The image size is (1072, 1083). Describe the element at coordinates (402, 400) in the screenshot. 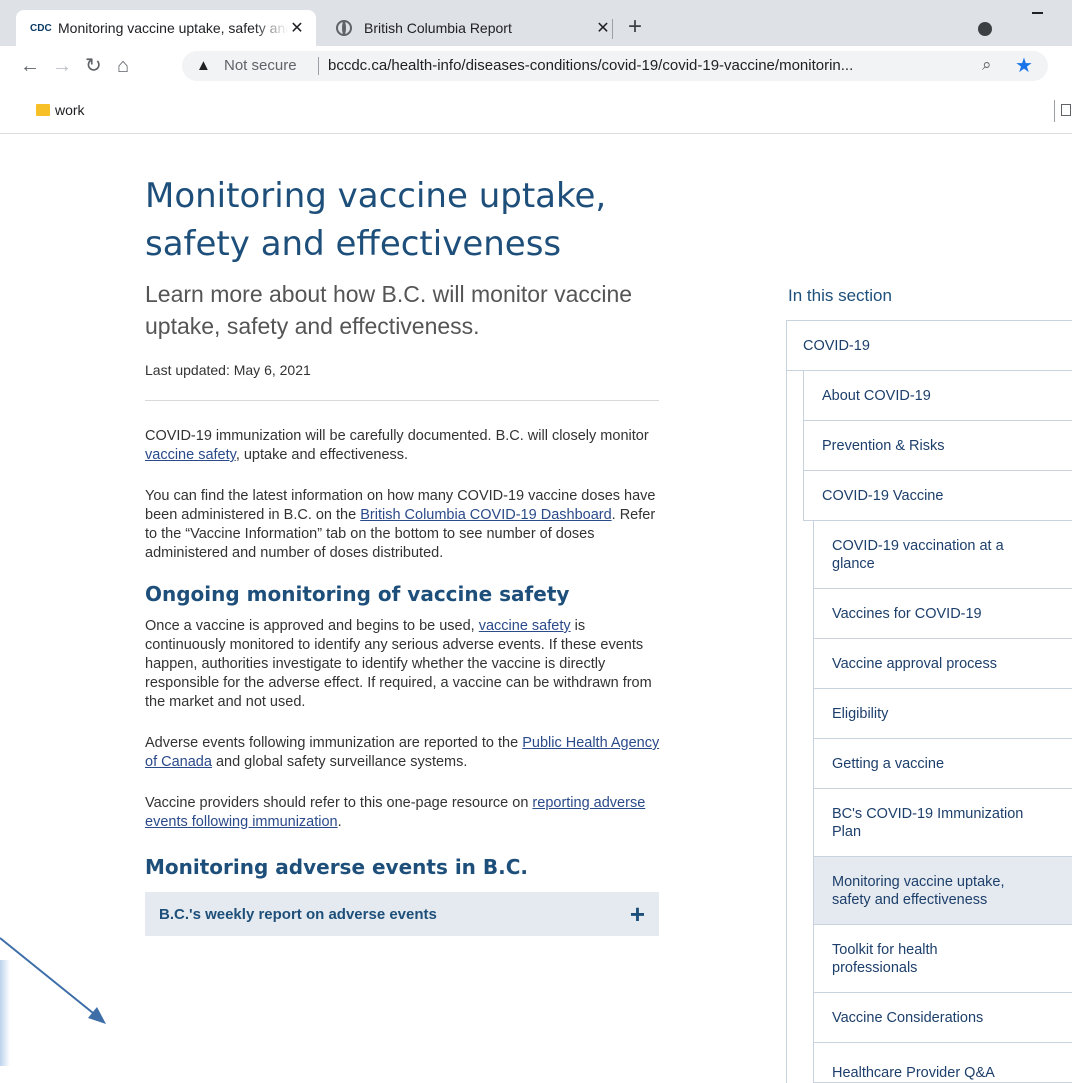

I see `content-divider` at that location.